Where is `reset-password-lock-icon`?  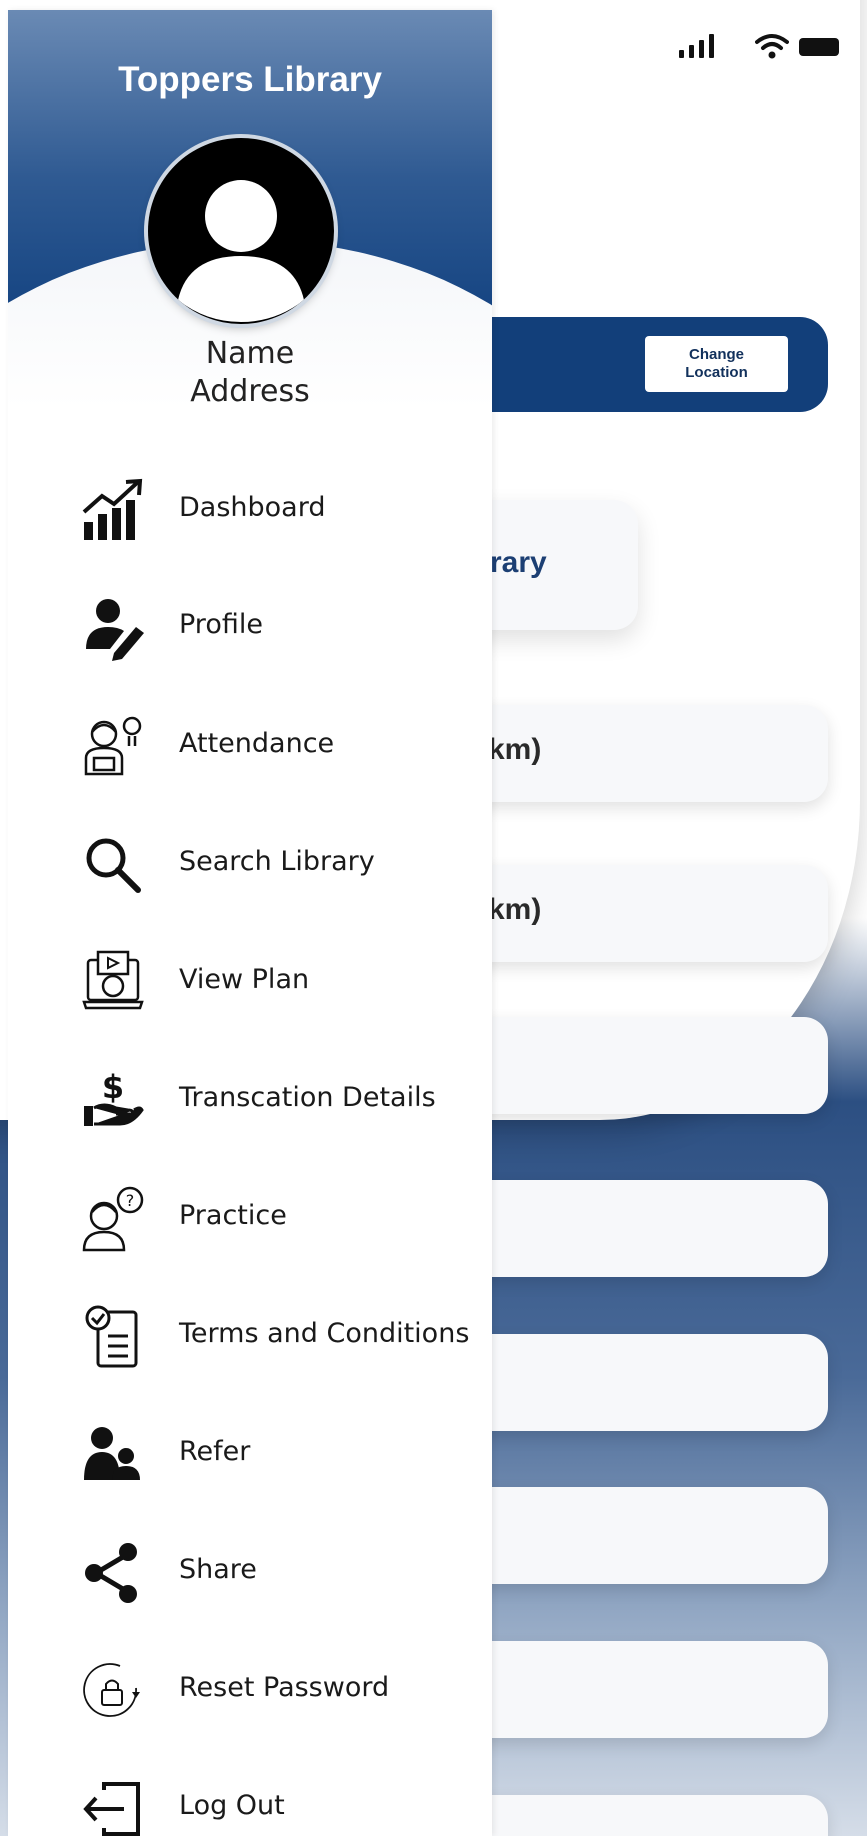 reset-password-lock-icon is located at coordinates (113, 1691).